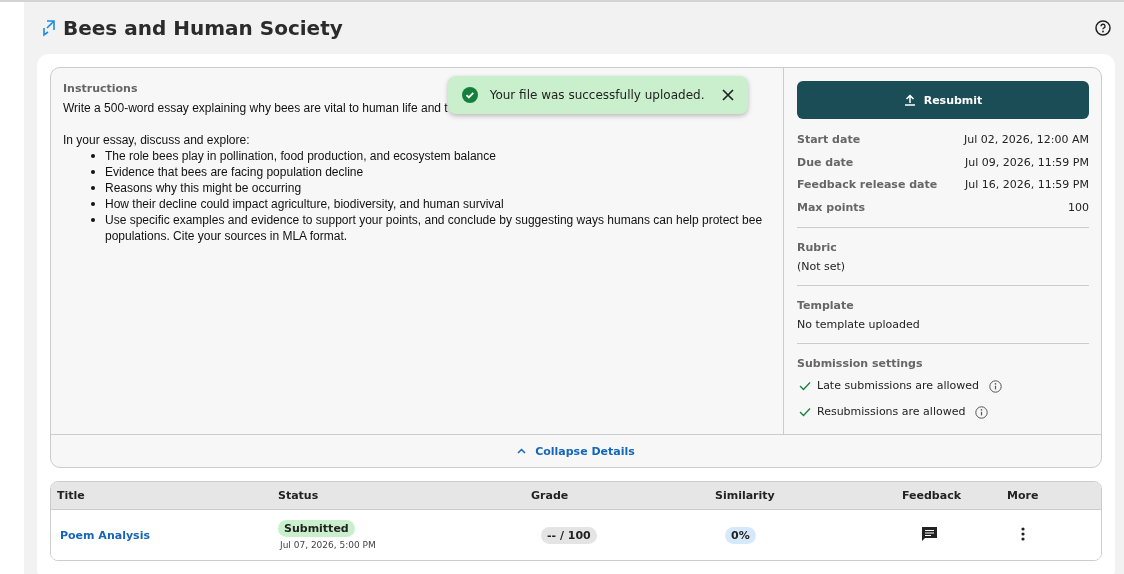  I want to click on status-badge: Submitted, so click(316, 528).